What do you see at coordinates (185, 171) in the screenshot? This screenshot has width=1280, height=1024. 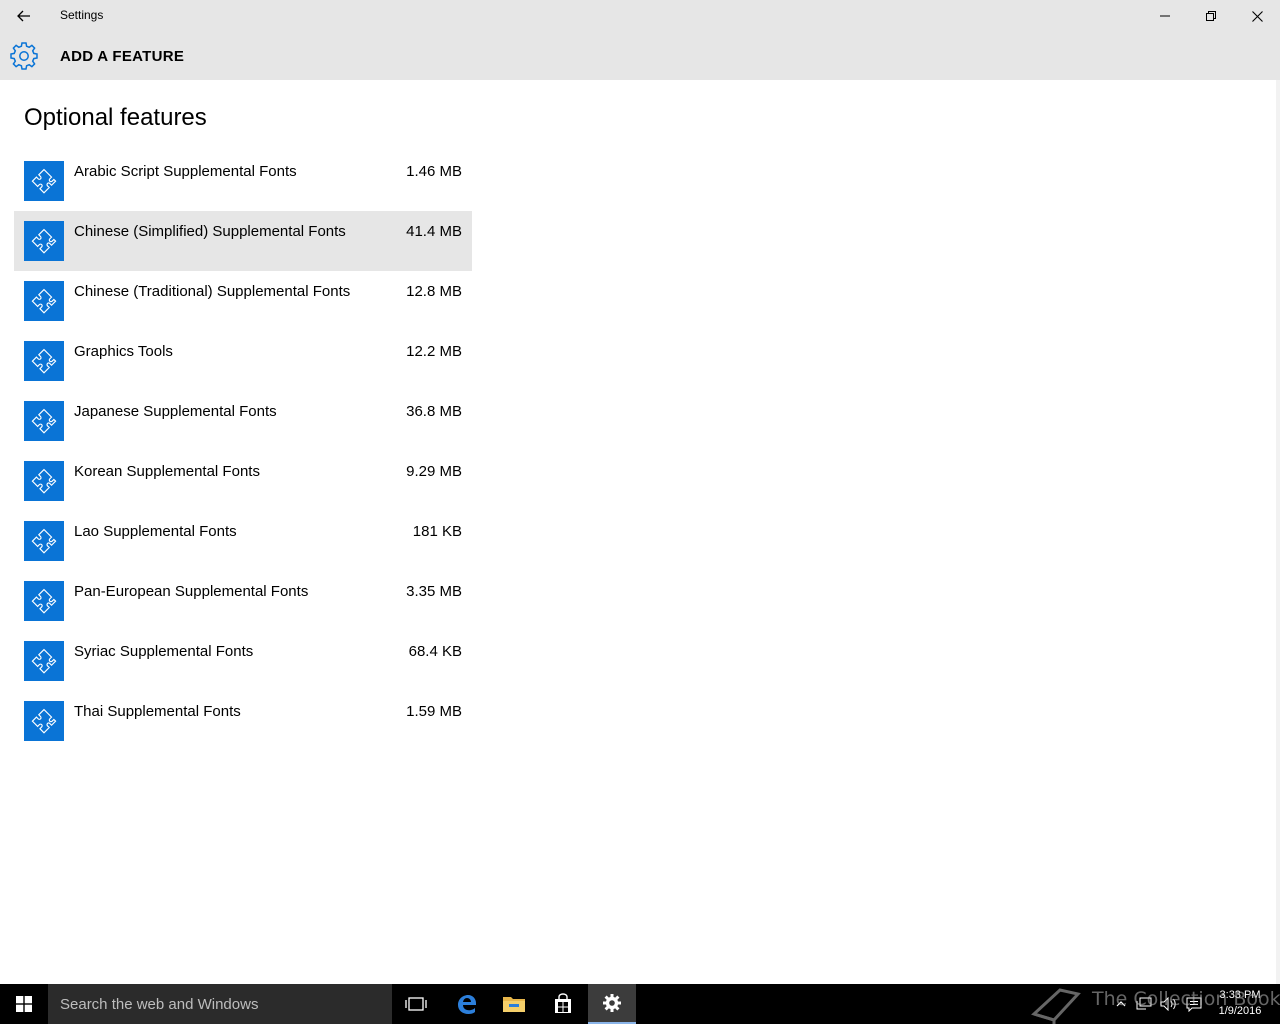 I see `feature-name: Arabic Script Supplemental Fonts` at bounding box center [185, 171].